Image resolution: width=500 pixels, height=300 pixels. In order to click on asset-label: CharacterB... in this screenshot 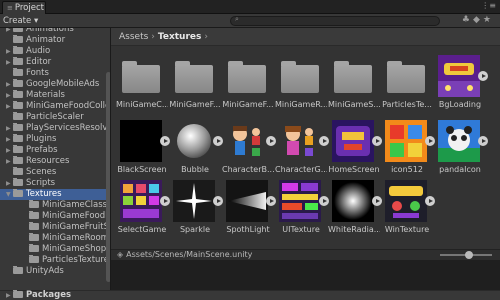, I will do `click(248, 169)`.